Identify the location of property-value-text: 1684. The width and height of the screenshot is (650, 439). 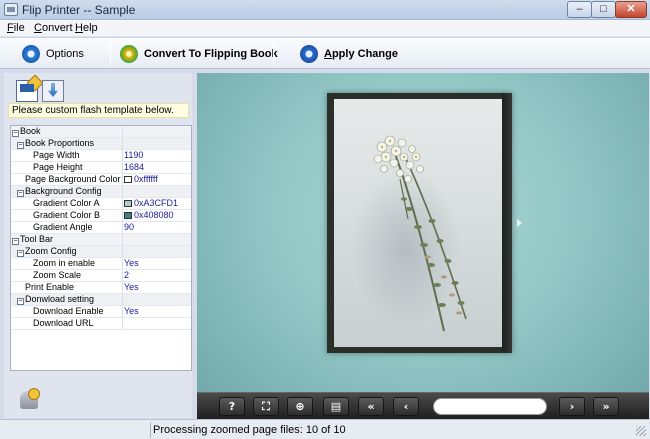
(134, 167).